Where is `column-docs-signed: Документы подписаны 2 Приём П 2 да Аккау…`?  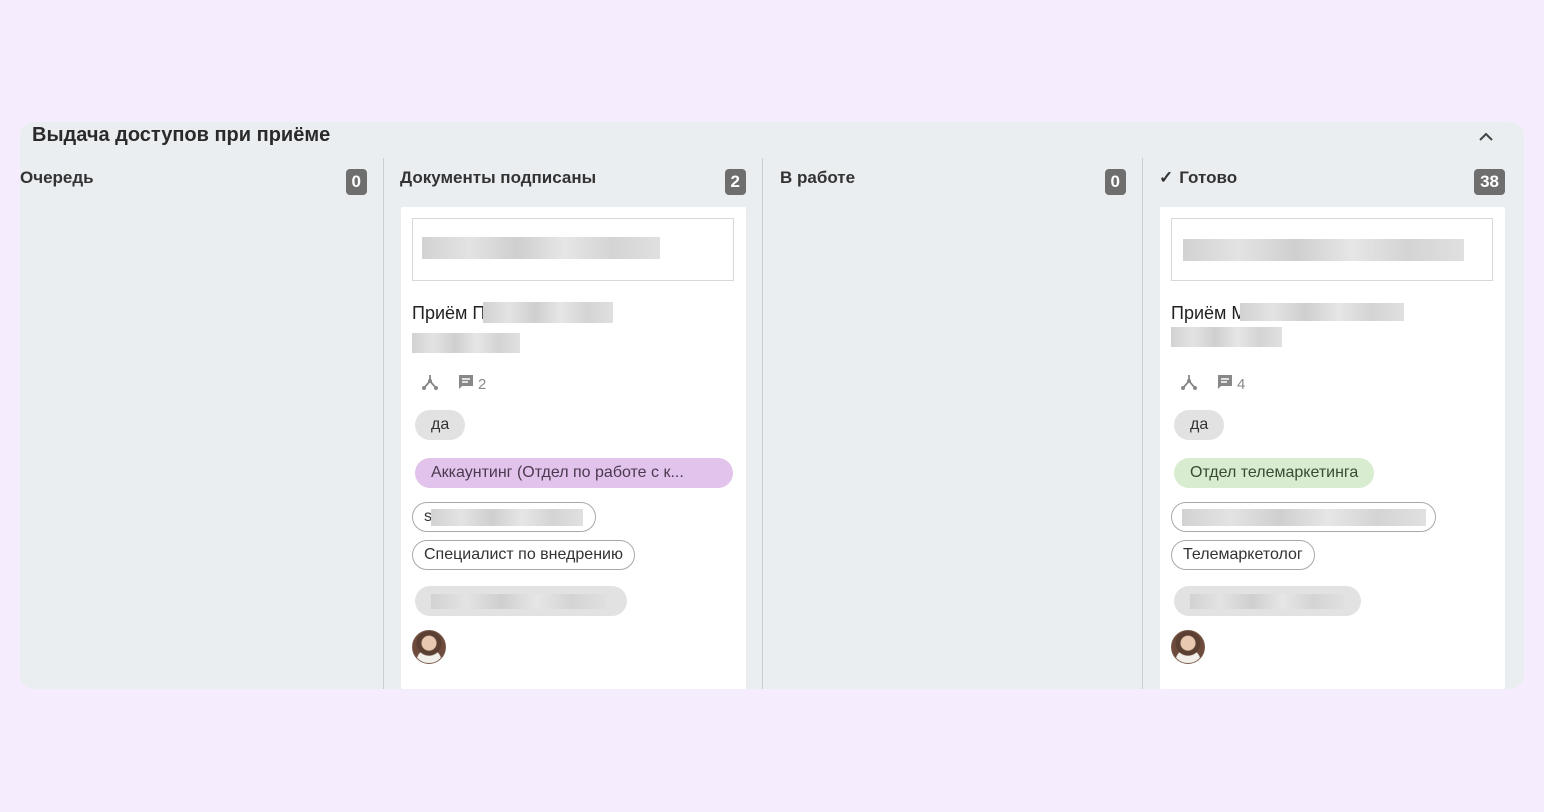 column-docs-signed: Документы подписаны 2 Приём П 2 да Аккау… is located at coordinates (573, 423).